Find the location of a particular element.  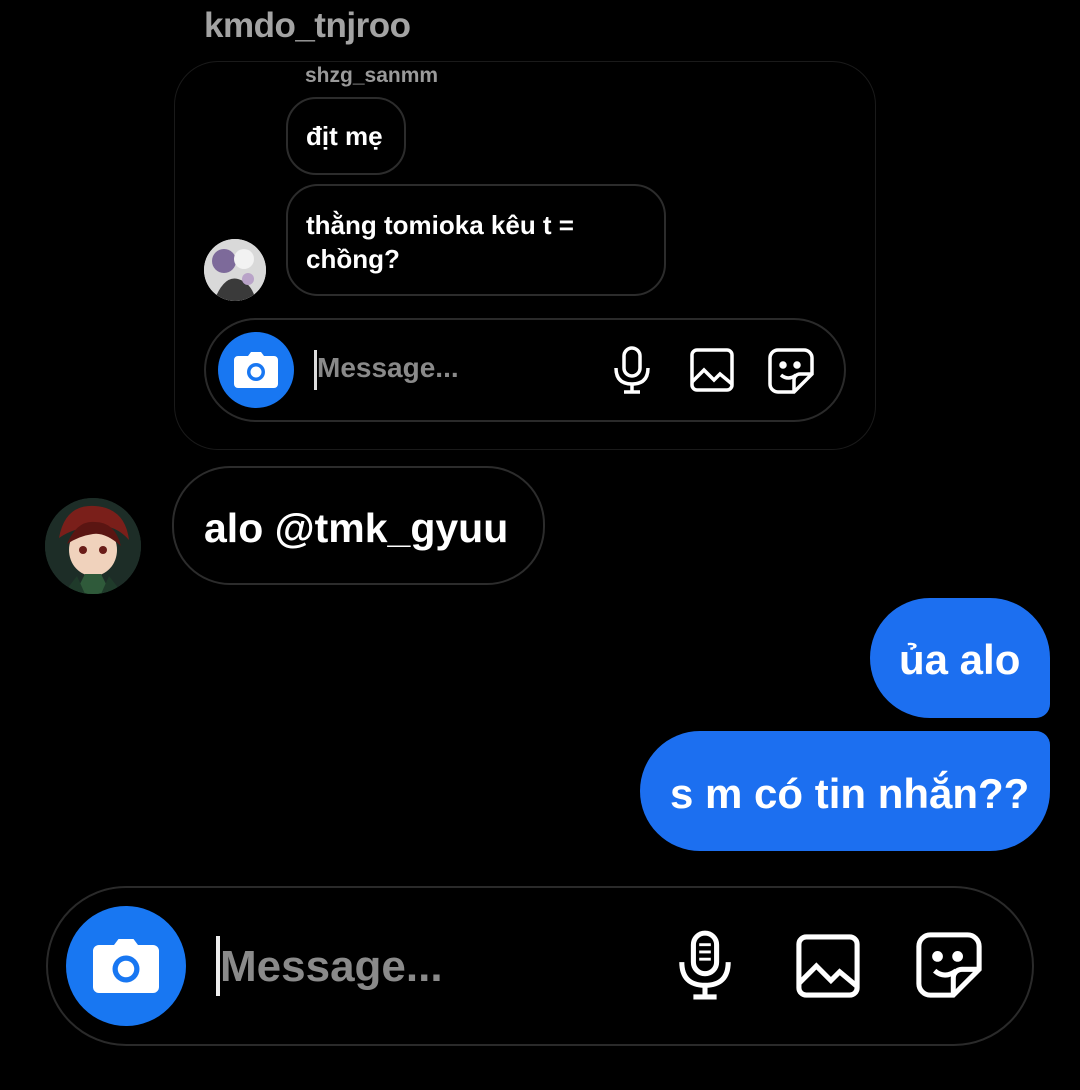

outgoing-message: ủa alo is located at coordinates (960, 658).